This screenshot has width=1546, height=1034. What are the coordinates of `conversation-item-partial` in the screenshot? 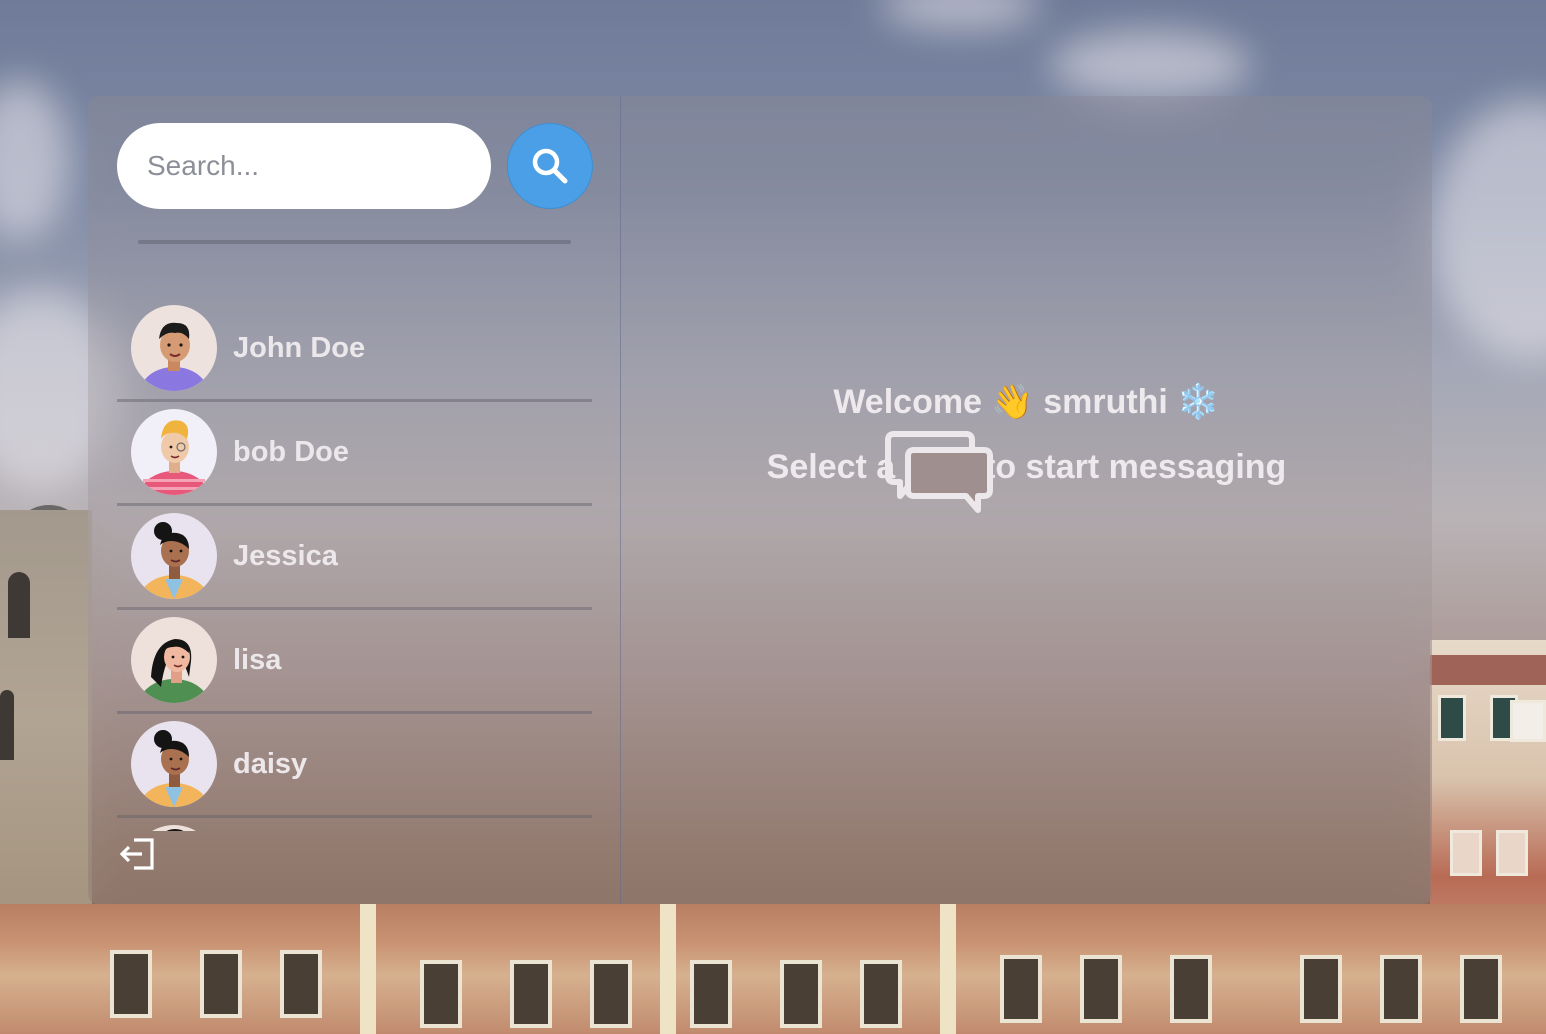 It's located at (354, 823).